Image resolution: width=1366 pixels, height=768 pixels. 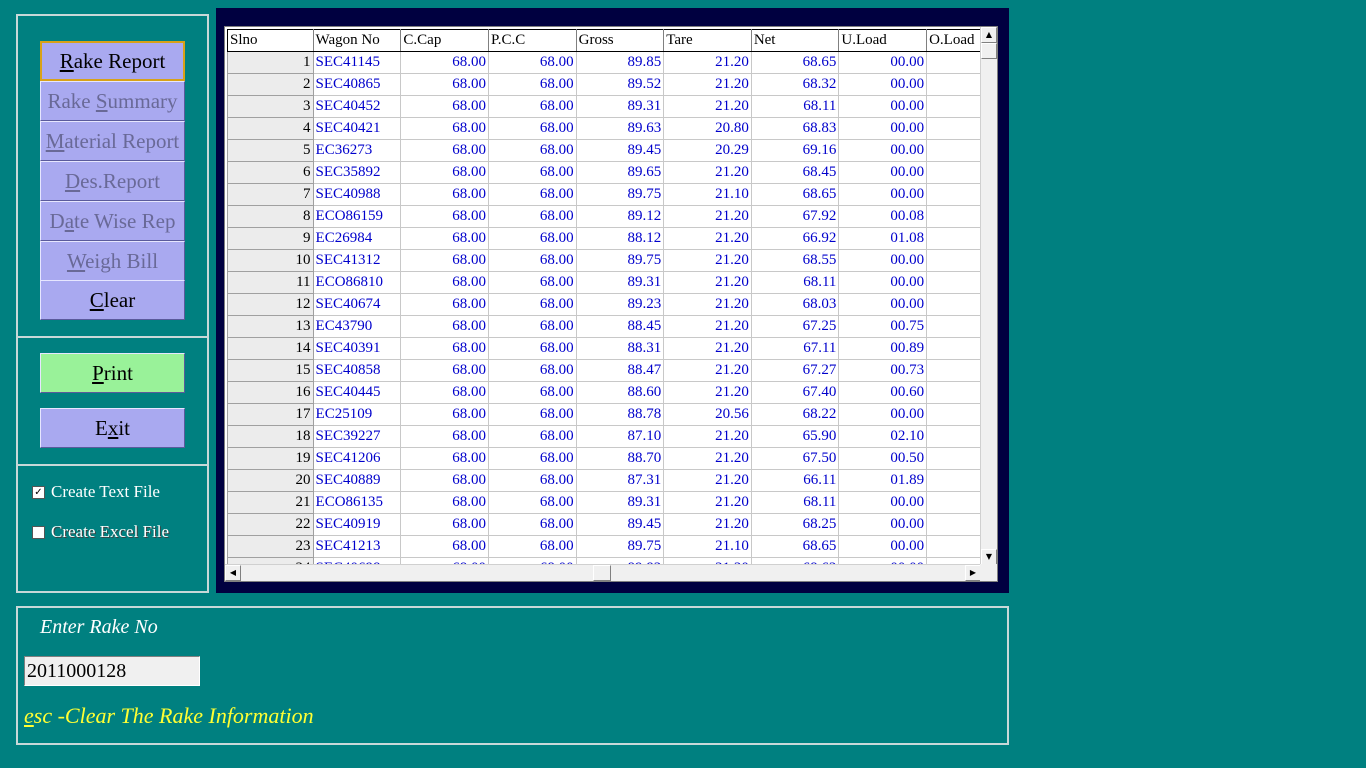 I want to click on rake-report-button: Rake Report, so click(x=112, y=61).